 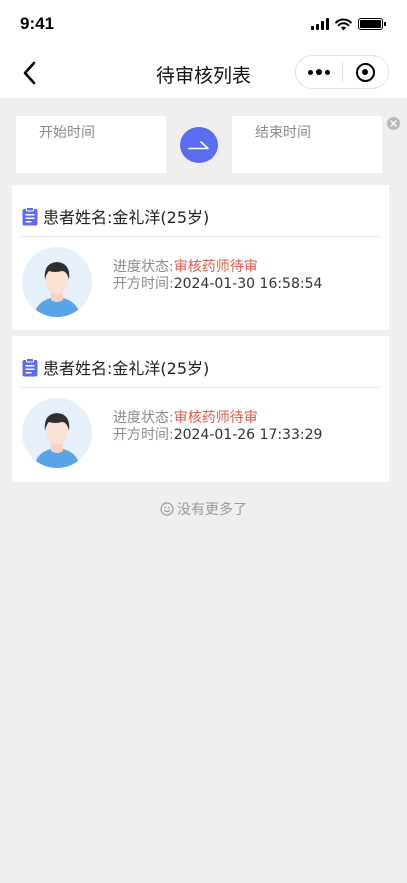 I want to click on mini-program-capsule, so click(x=342, y=72).